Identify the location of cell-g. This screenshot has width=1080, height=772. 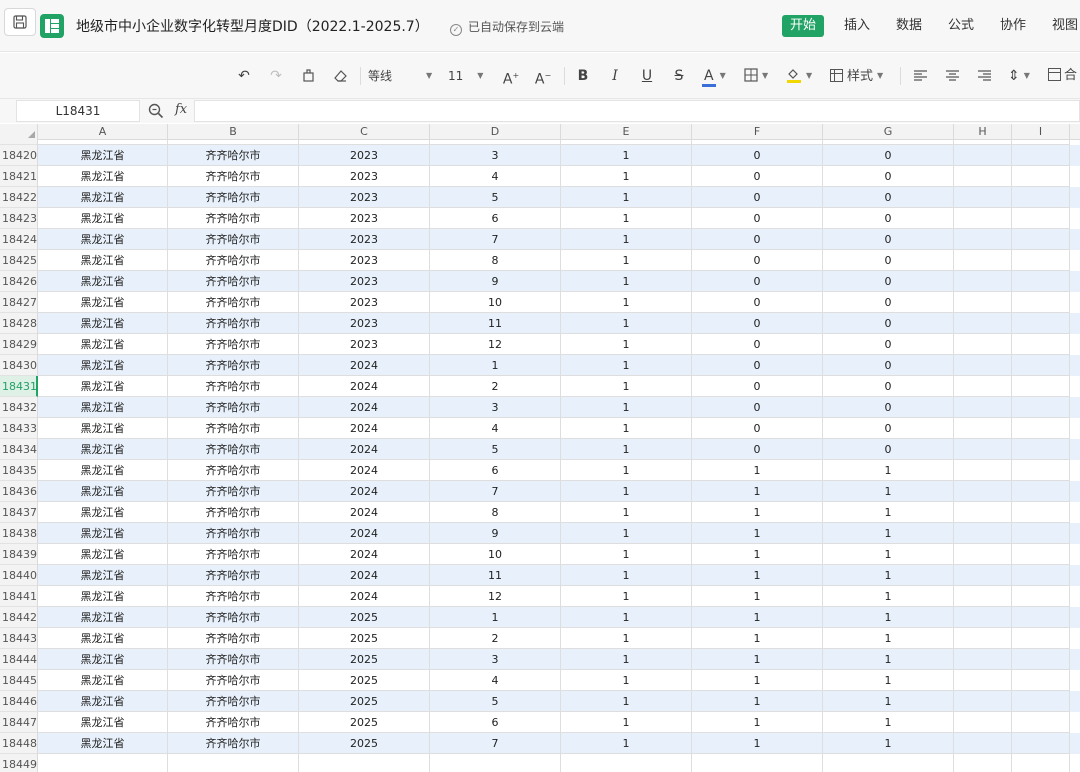
(888, 763).